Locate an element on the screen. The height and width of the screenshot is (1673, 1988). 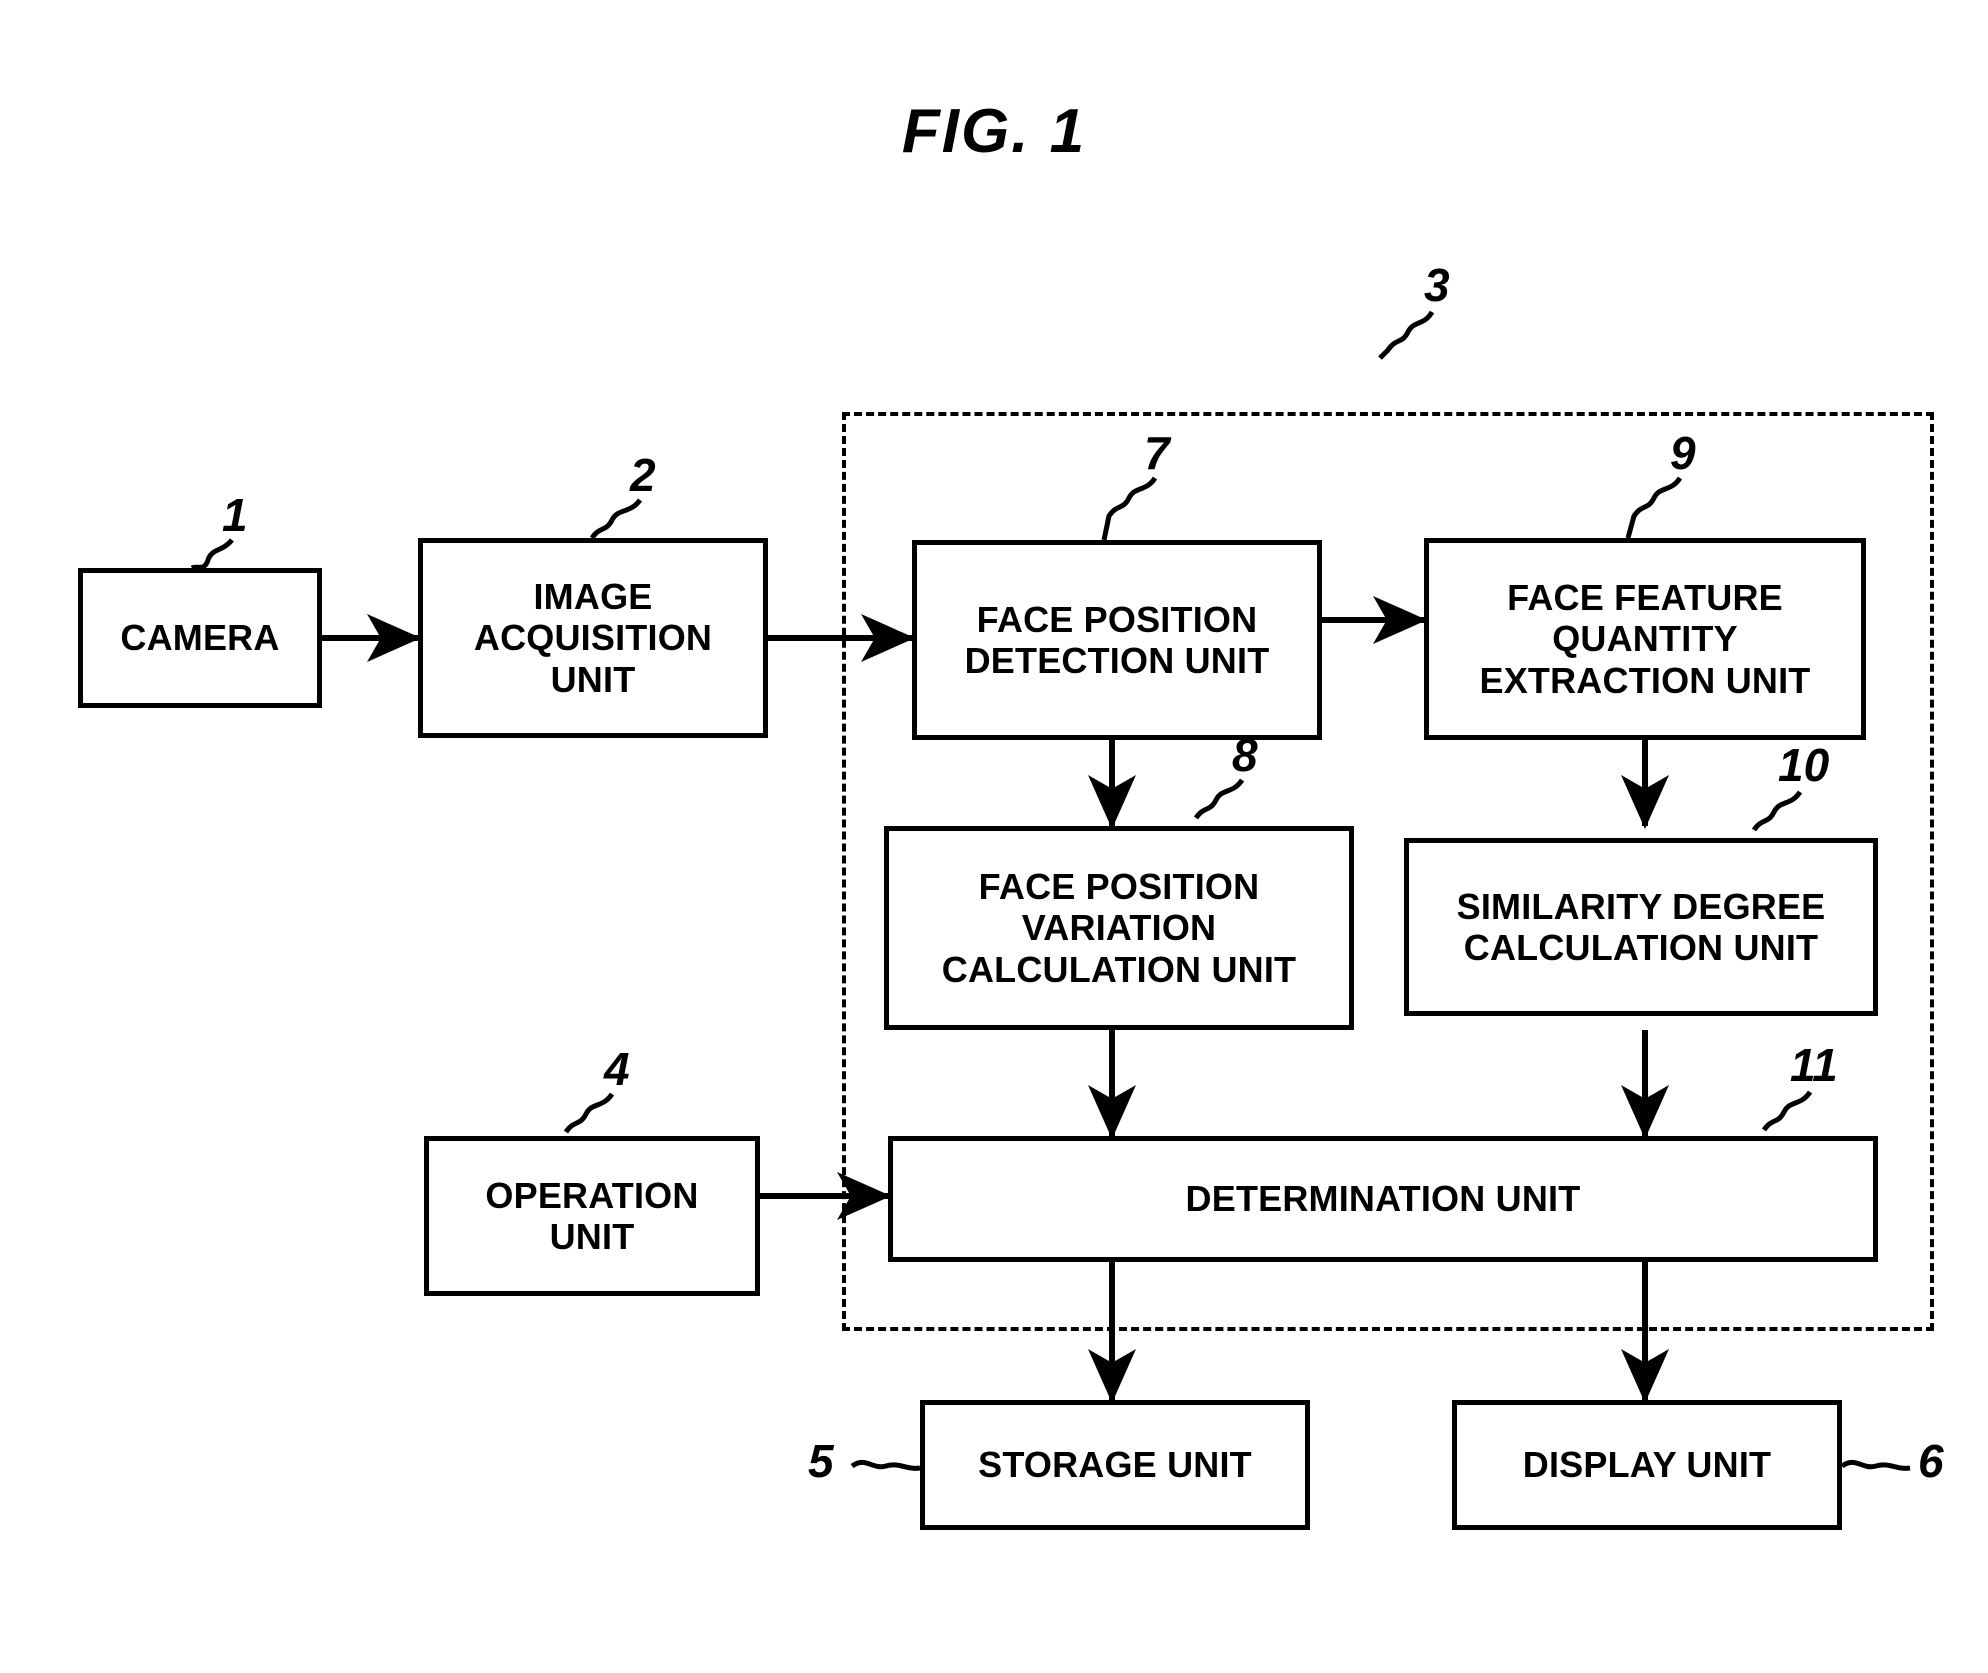
ref-numeral-1: 1 is located at coordinates (235, 515).